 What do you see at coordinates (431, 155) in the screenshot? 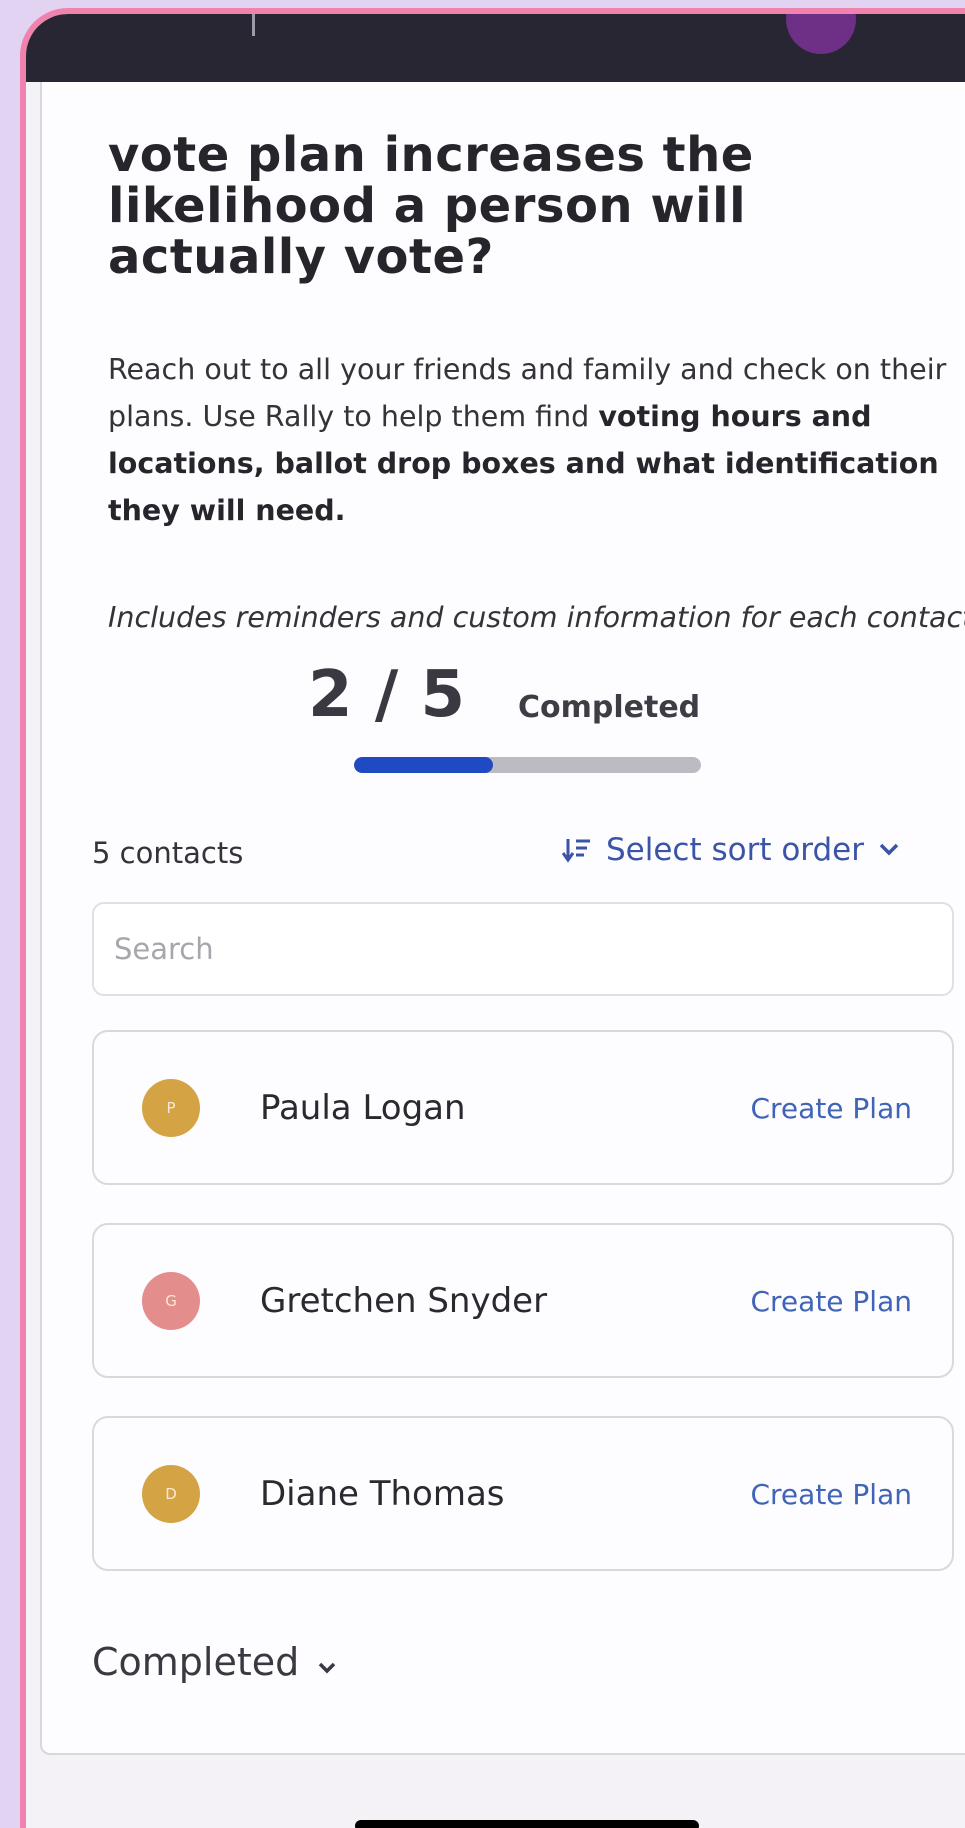
I see `title-line-1: vote plan increases the` at bounding box center [431, 155].